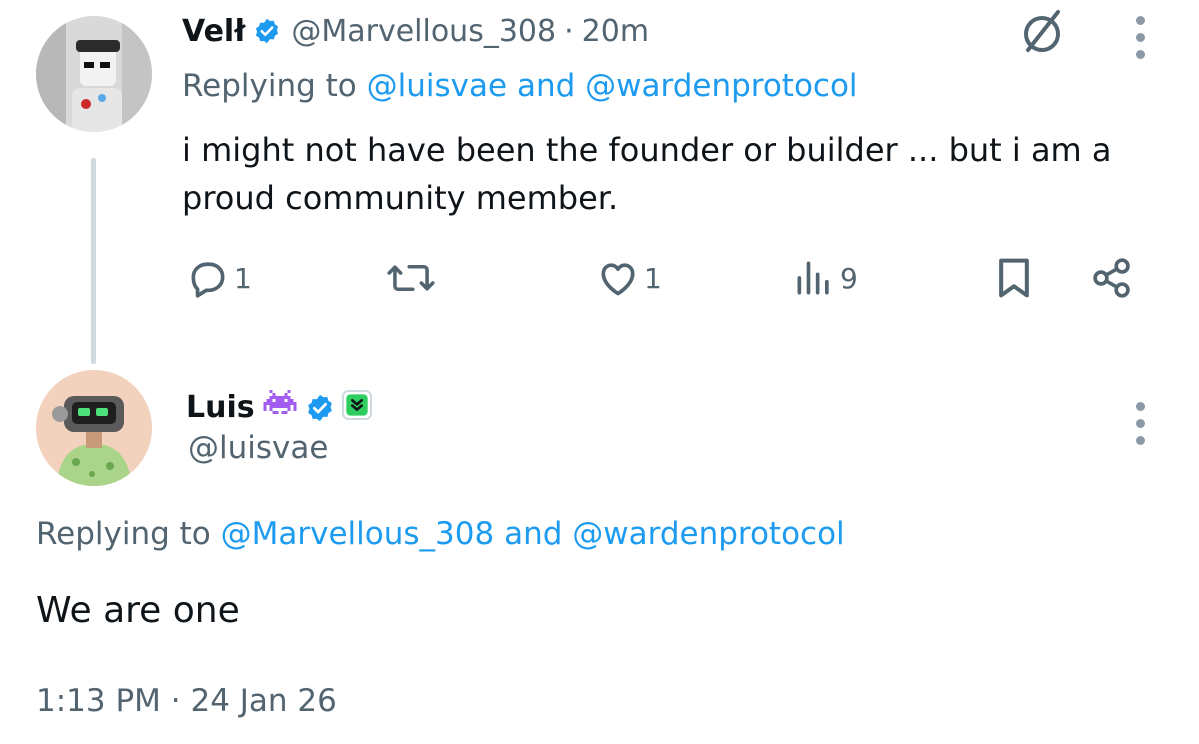 Image resolution: width=1199 pixels, height=744 pixels. I want to click on tweet2-header: Luis, so click(279, 407).